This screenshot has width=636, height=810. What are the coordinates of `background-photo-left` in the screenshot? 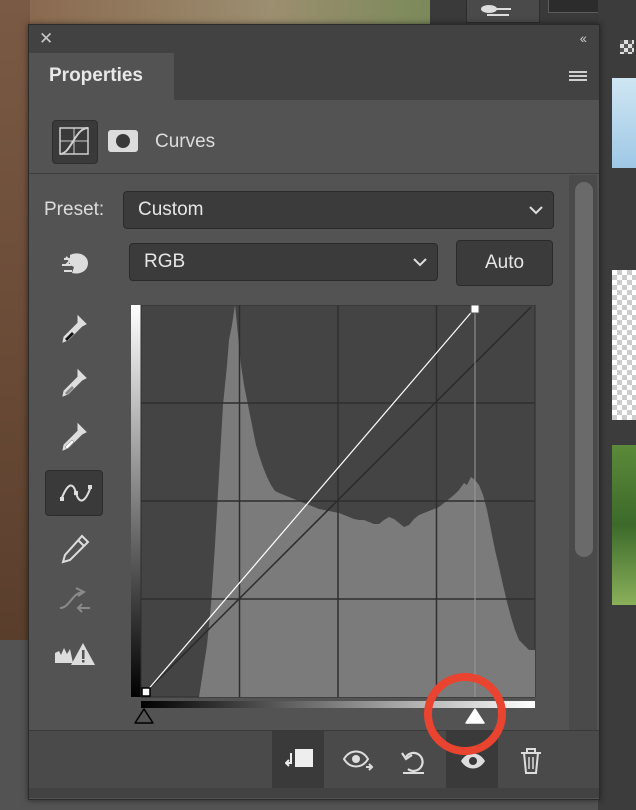 It's located at (15, 320).